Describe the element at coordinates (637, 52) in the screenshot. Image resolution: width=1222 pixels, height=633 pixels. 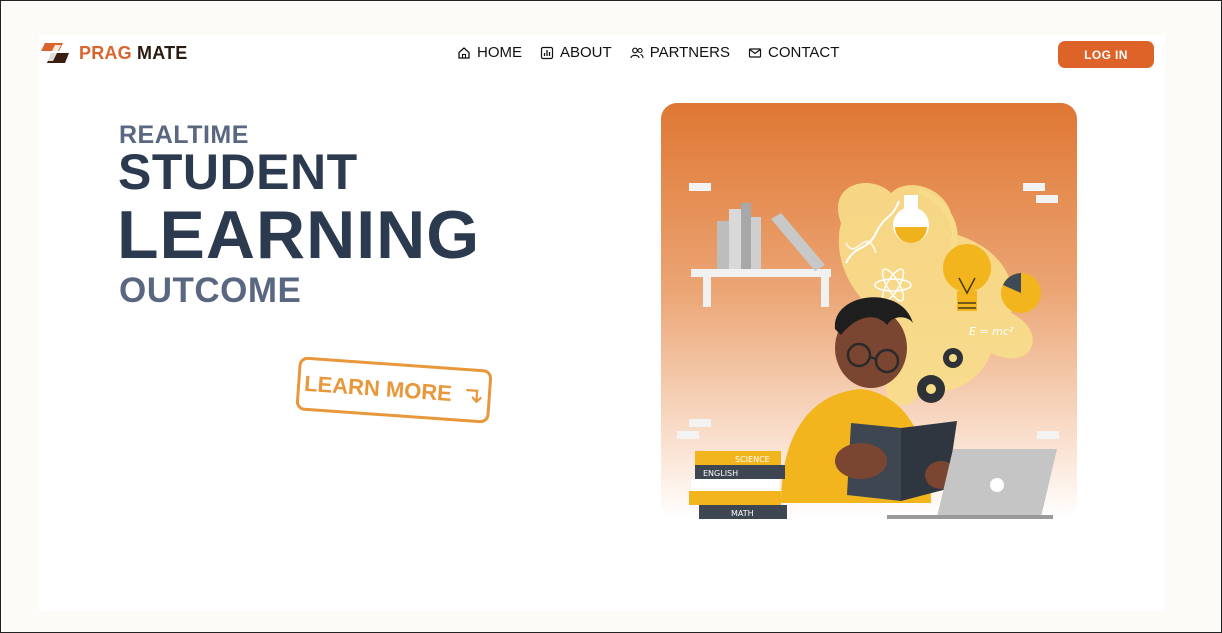
I see `users-icon` at that location.